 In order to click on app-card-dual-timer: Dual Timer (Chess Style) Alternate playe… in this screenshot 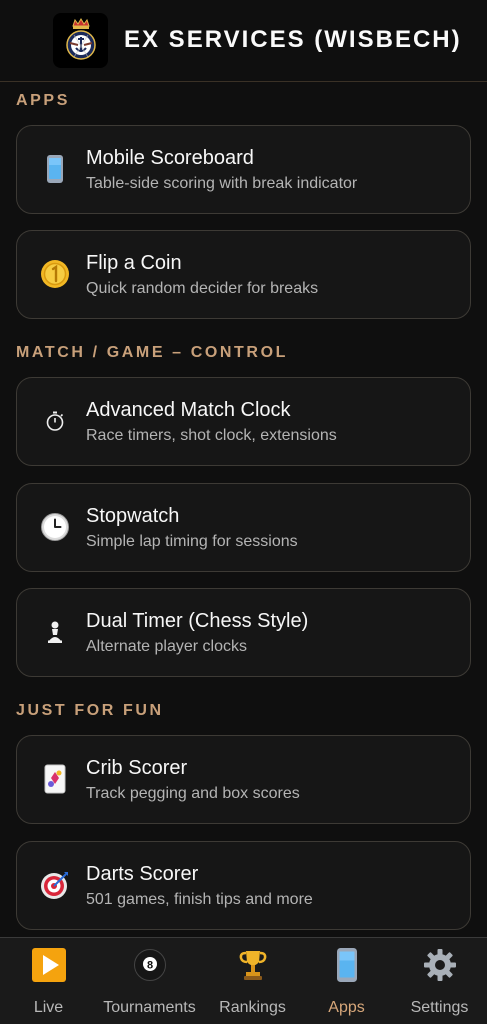, I will do `click(243, 632)`.